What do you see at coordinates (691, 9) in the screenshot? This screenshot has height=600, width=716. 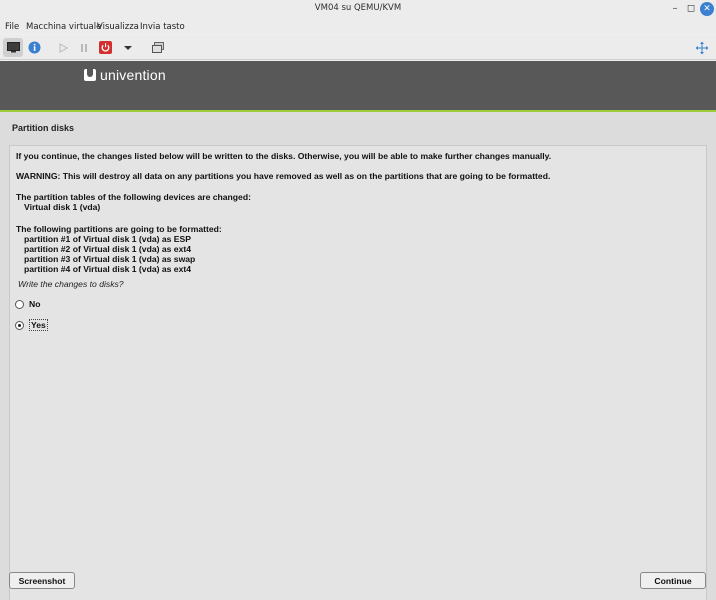 I see `maximize-button: ◻` at bounding box center [691, 9].